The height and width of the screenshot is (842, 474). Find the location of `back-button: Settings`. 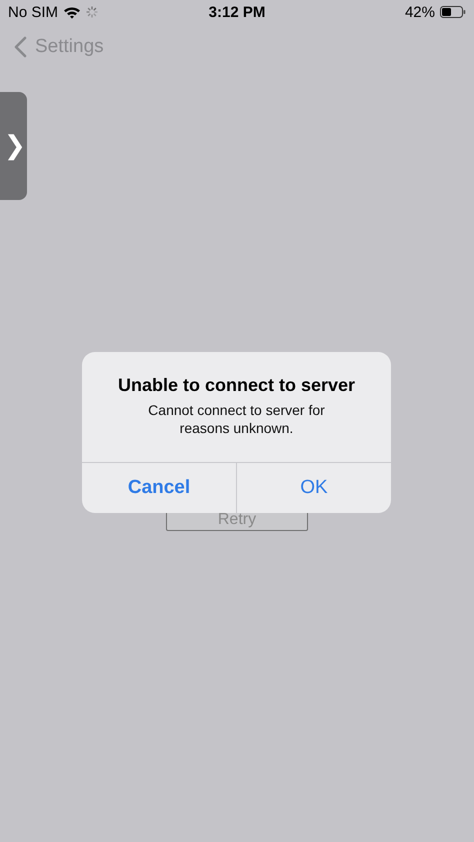

back-button: Settings is located at coordinates (59, 47).